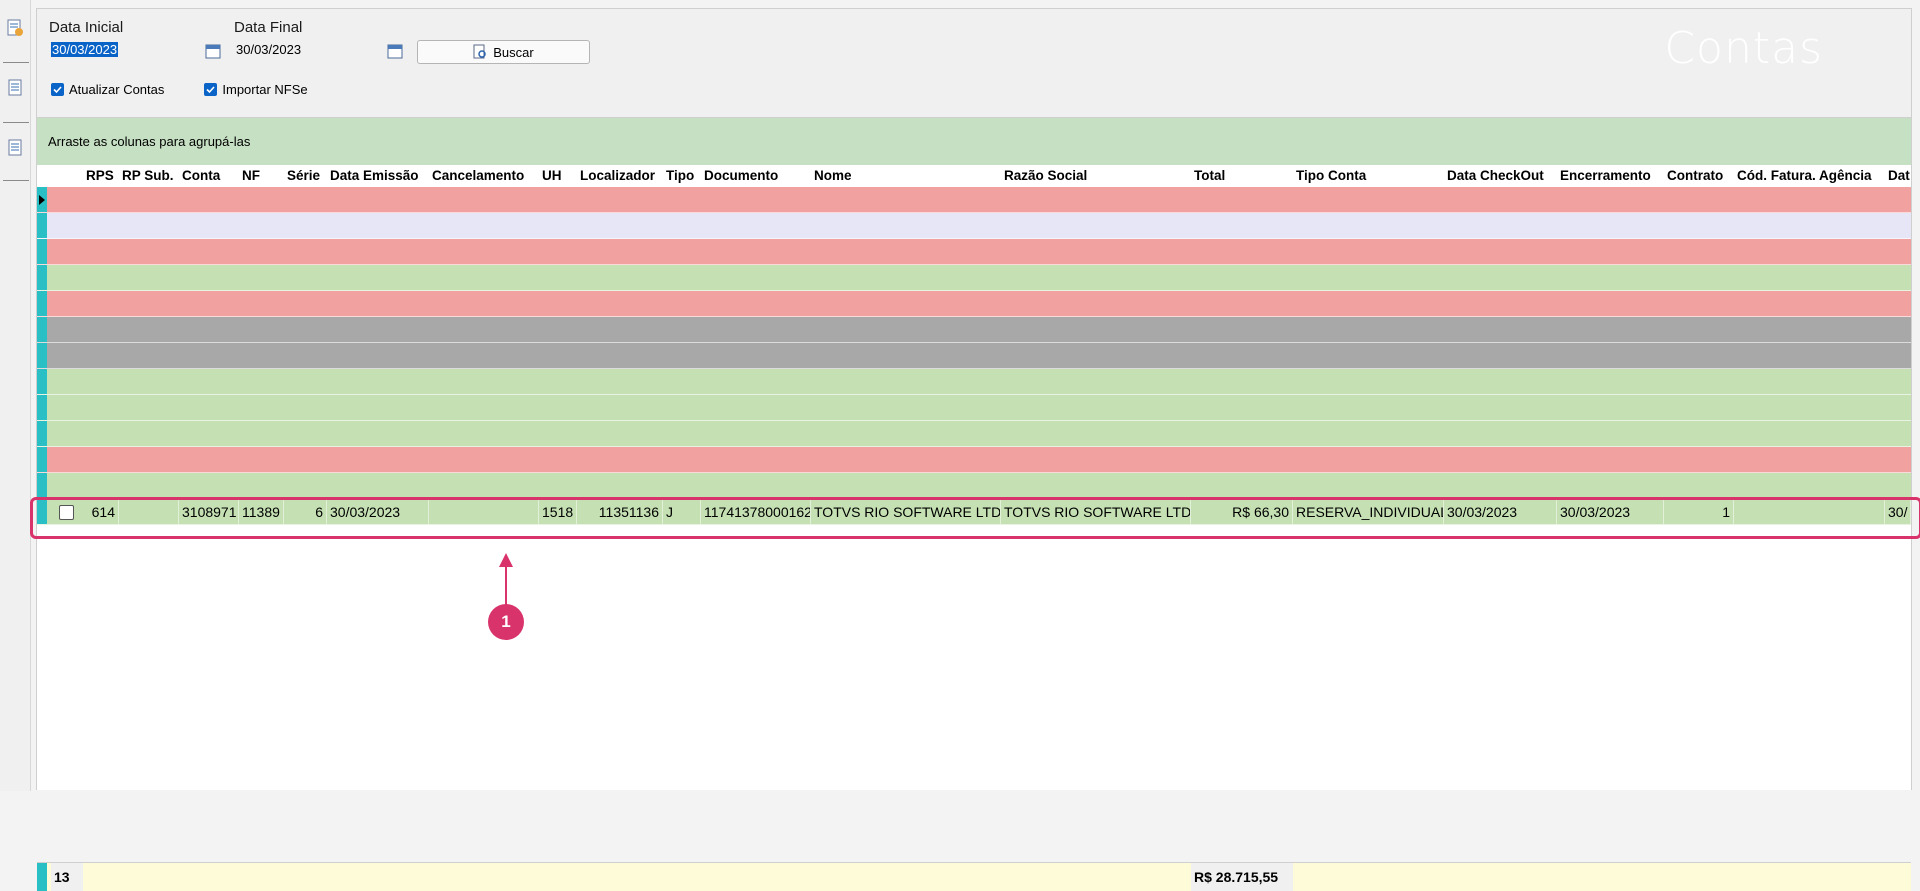 The image size is (1920, 891). What do you see at coordinates (378, 176) in the screenshot?
I see `col-data-emissao: Data Emissão` at bounding box center [378, 176].